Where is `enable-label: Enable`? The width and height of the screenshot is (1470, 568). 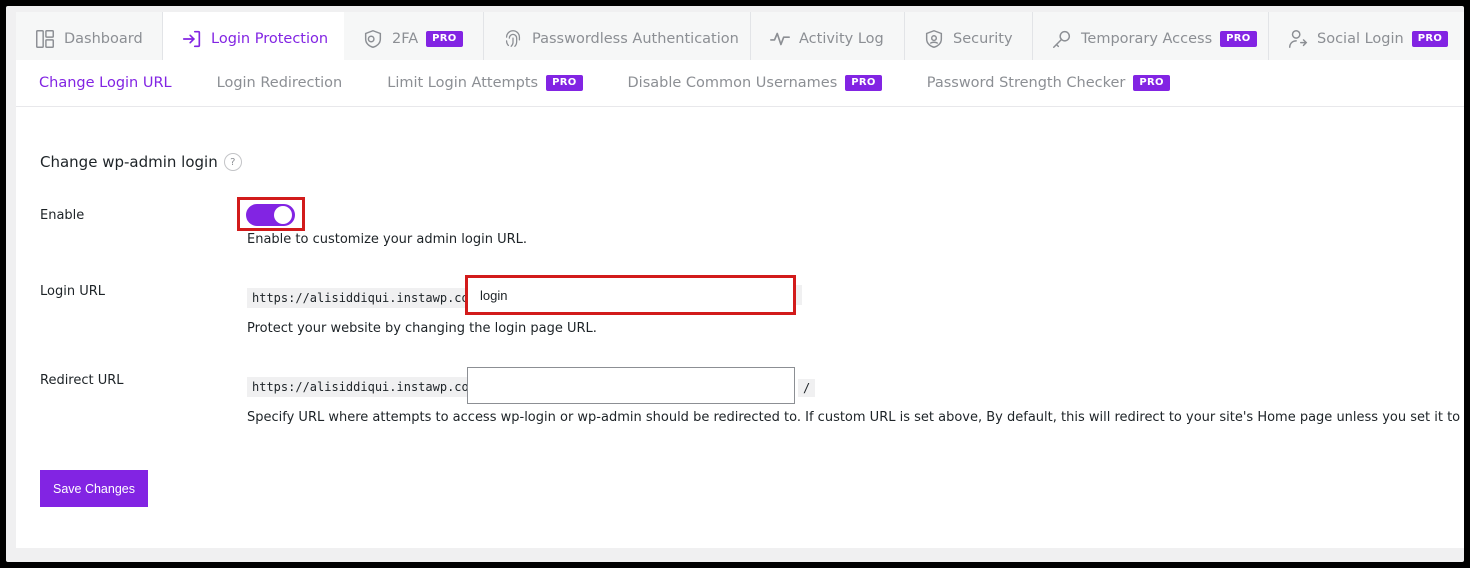
enable-label: Enable is located at coordinates (62, 215).